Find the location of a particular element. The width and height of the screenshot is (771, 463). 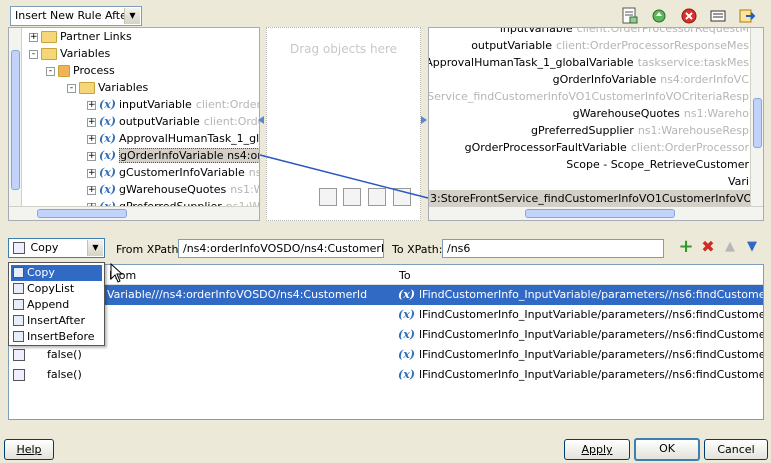

move-down-icon: ▼ is located at coordinates (752, 247).